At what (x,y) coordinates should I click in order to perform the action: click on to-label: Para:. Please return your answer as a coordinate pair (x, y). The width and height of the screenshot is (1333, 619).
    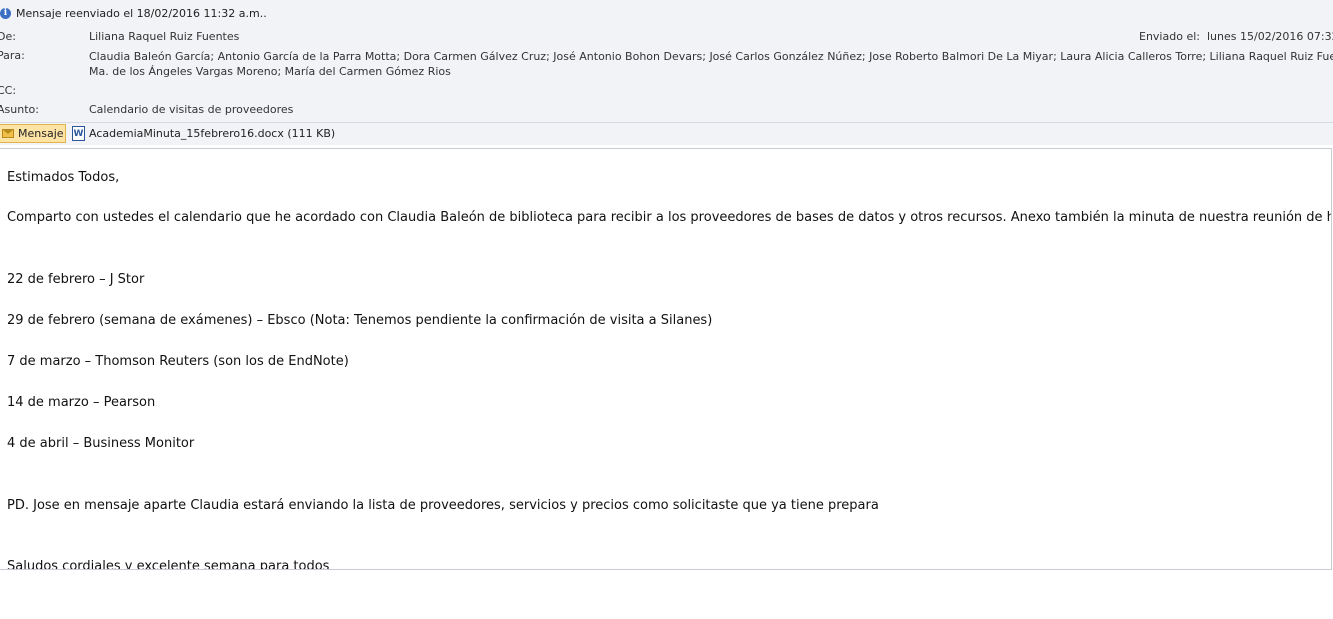
    Looking at the image, I should click on (12, 55).